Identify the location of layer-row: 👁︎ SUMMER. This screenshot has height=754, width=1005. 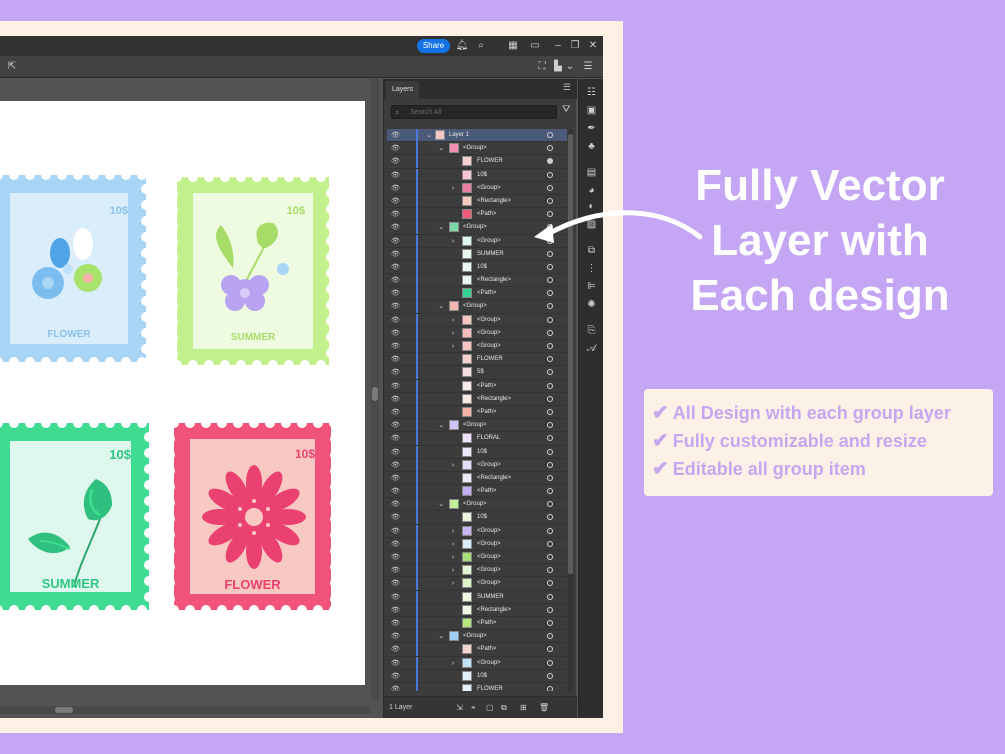
(477, 597).